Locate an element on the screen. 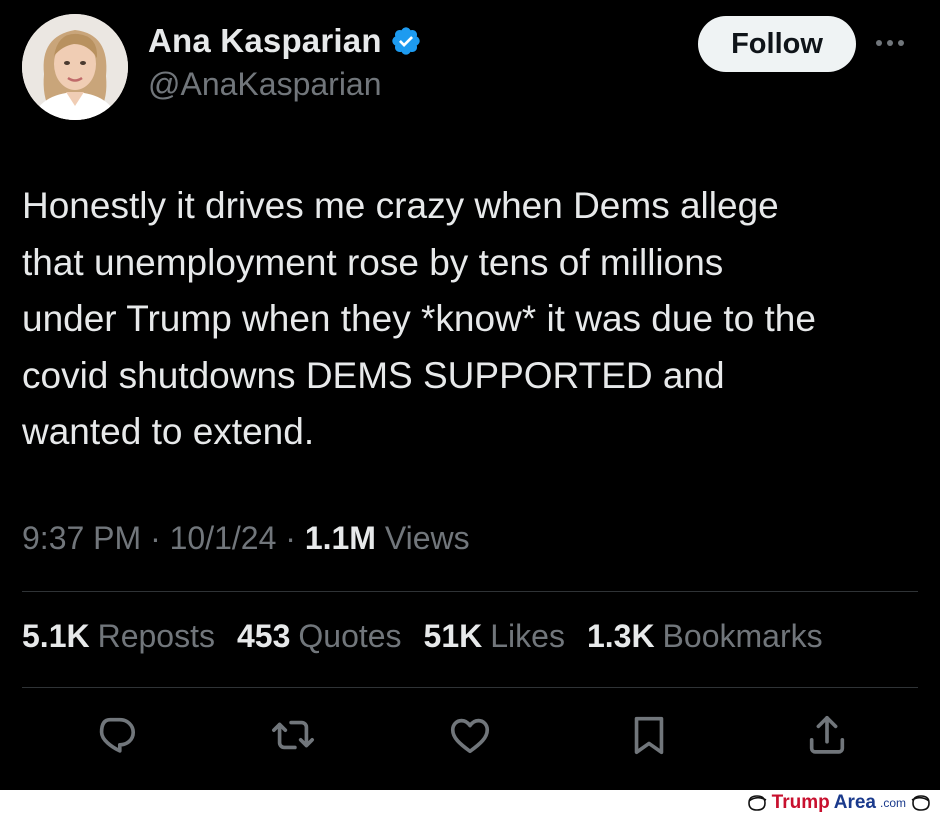  stat-count: 1.3K is located at coordinates (620, 636).